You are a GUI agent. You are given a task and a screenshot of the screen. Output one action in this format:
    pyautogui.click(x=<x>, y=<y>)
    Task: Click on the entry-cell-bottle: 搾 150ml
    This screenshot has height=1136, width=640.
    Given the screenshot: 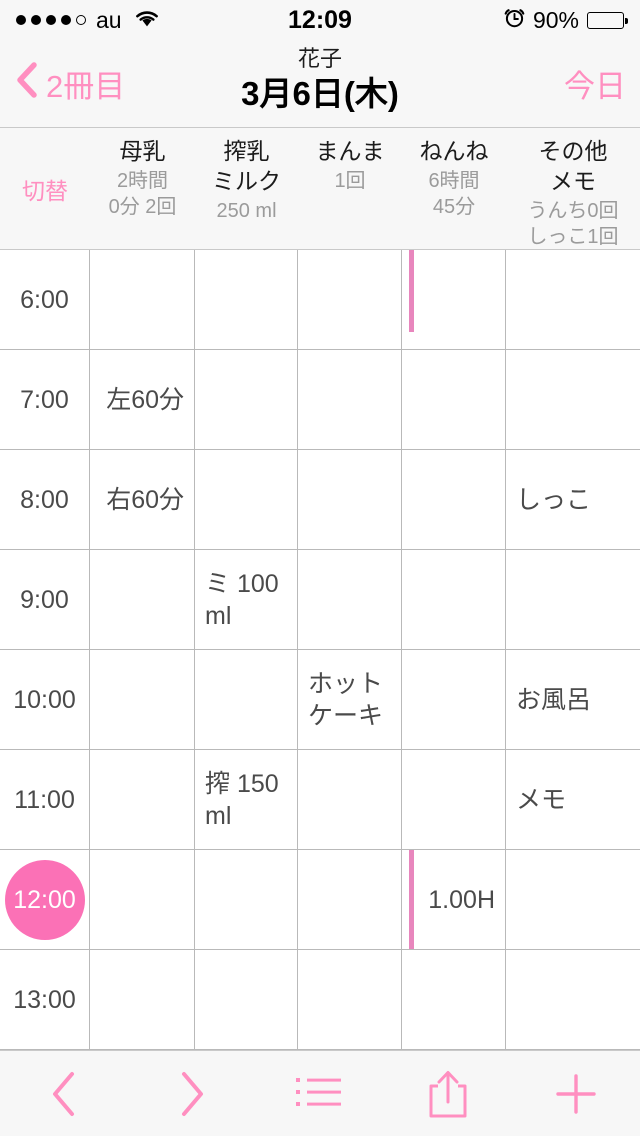 What is the action you would take?
    pyautogui.click(x=246, y=799)
    